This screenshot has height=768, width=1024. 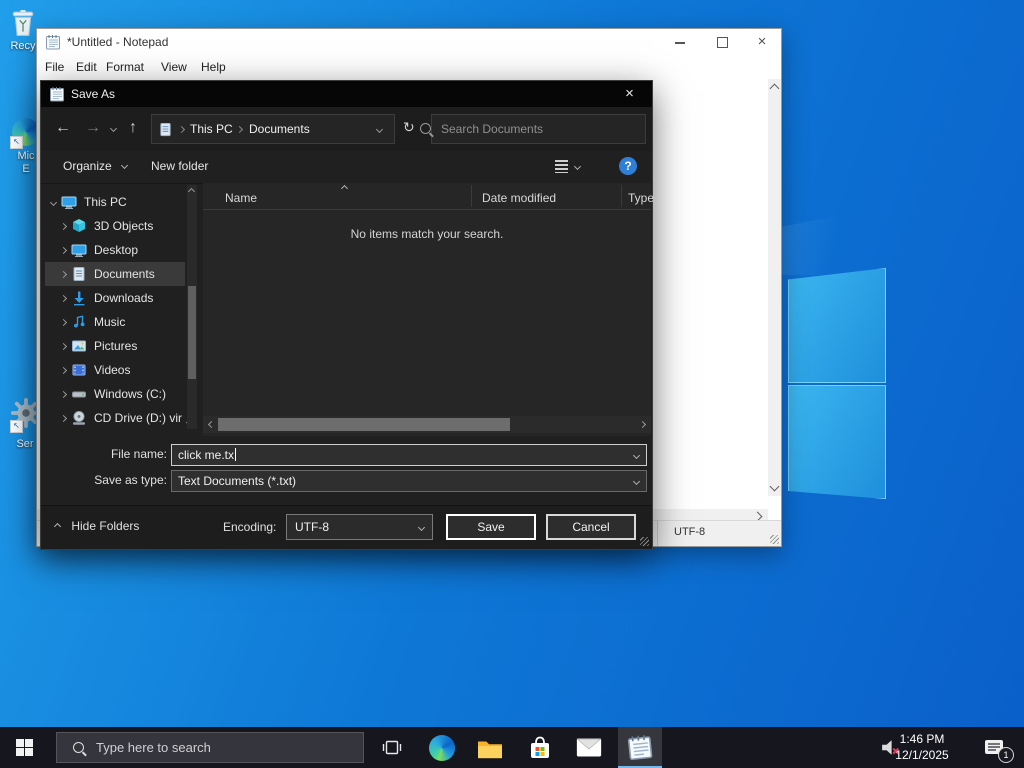 I want to click on help-button: ?, so click(x=628, y=166).